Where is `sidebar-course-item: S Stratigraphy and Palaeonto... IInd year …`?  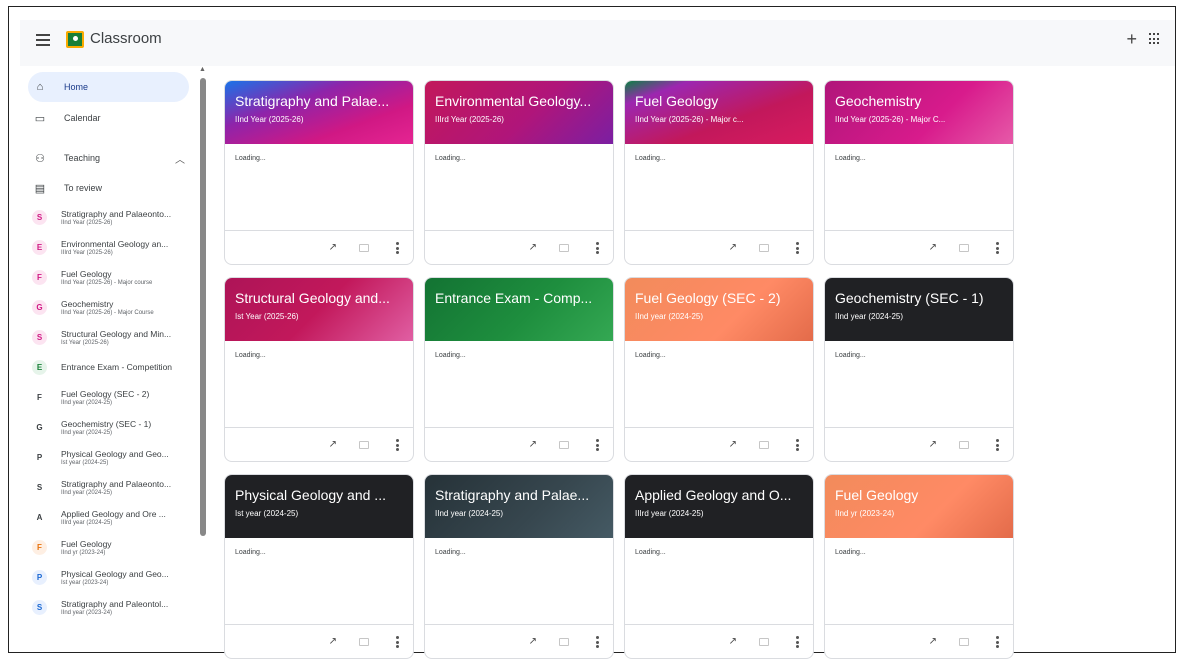 sidebar-course-item: S Stratigraphy and Palaeonto... IInd year … is located at coordinates (117, 487).